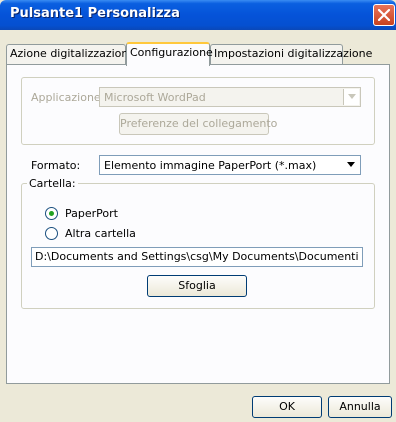 Image resolution: width=396 pixels, height=422 pixels. What do you see at coordinates (197, 286) in the screenshot?
I see `sfoglia-button: Sfoglia` at bounding box center [197, 286].